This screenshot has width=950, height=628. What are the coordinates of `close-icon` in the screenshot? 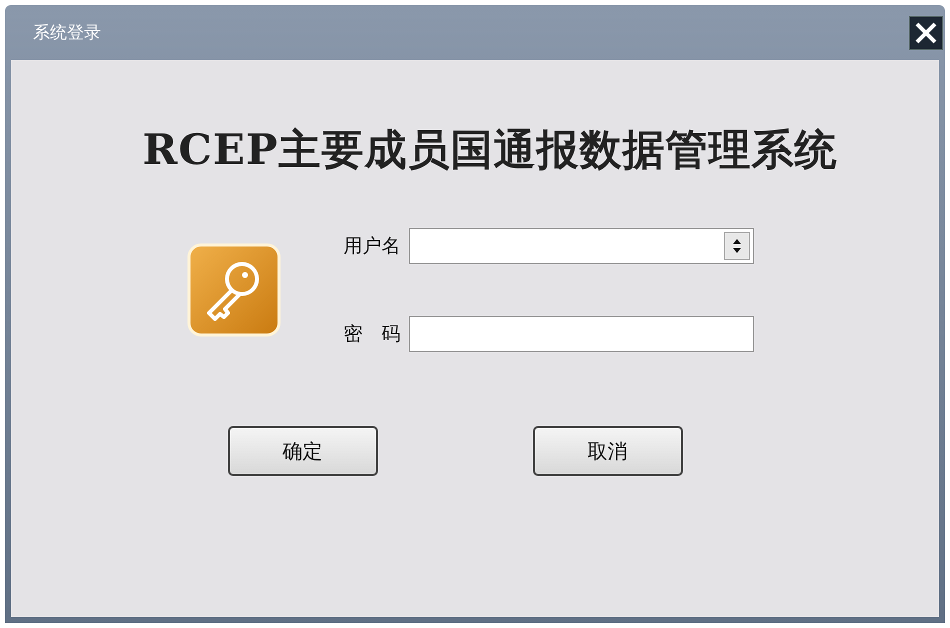 It's located at (926, 32).